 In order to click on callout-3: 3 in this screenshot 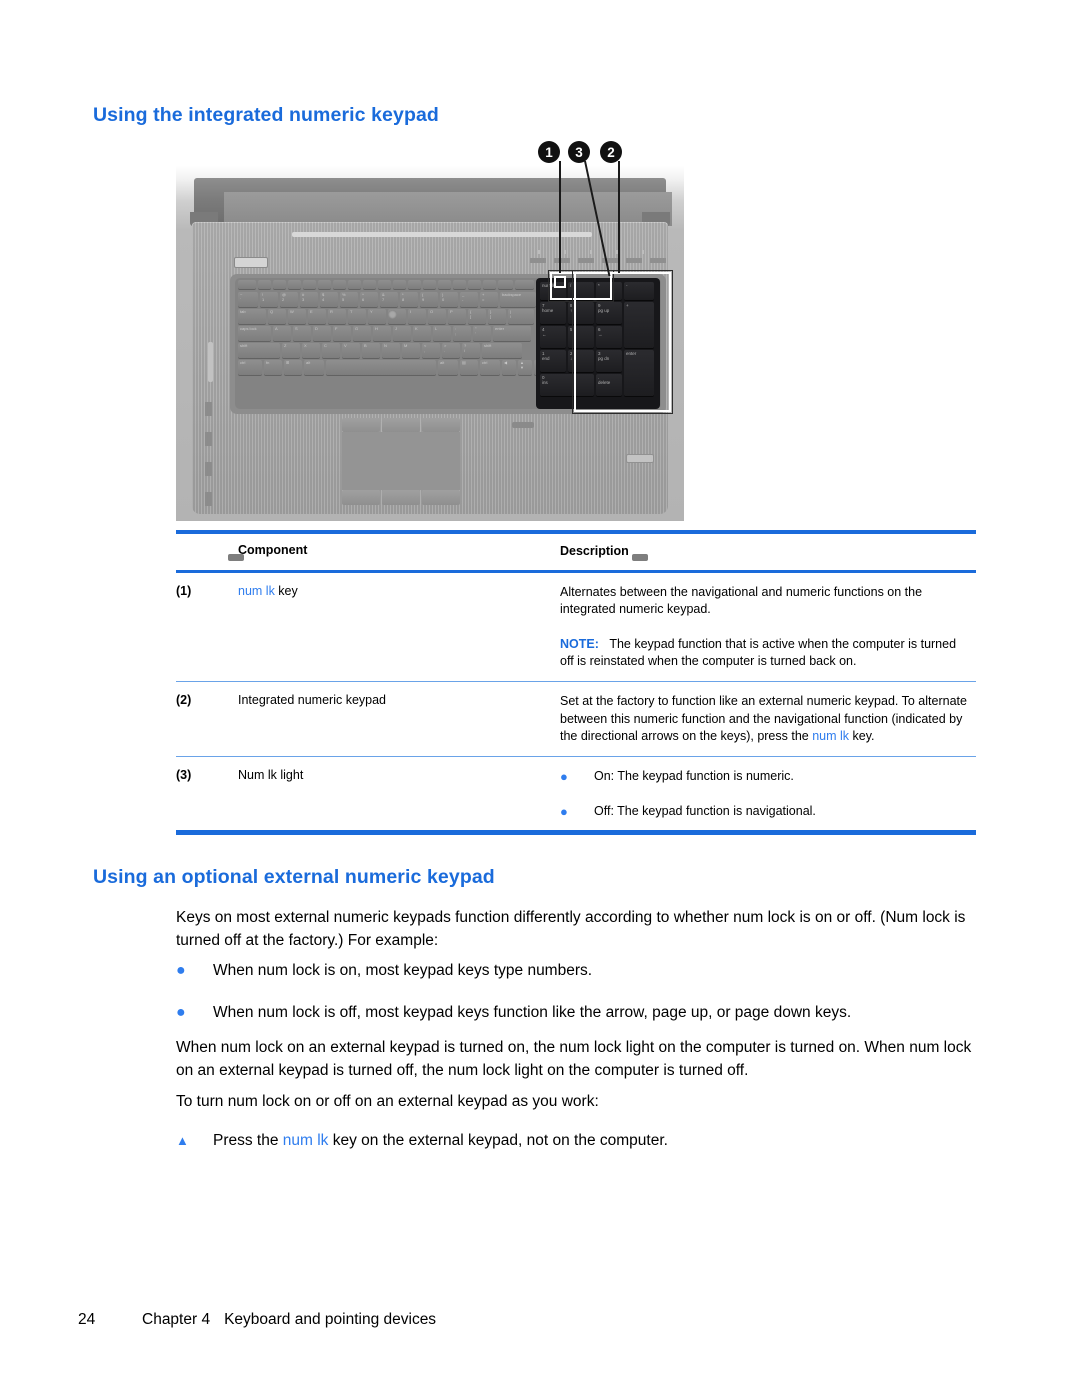, I will do `click(579, 152)`.